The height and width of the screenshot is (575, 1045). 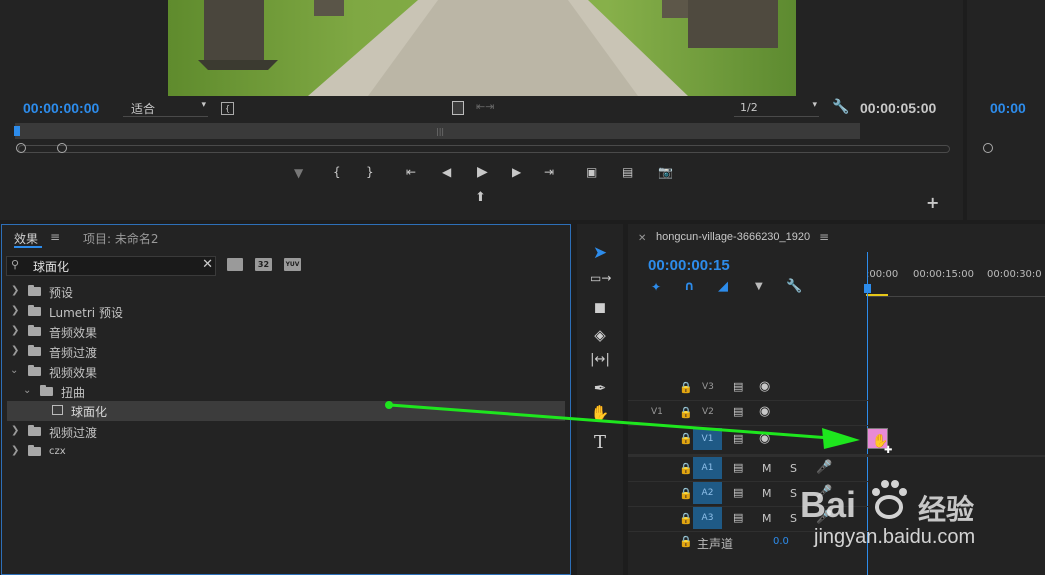 What do you see at coordinates (946, 509) in the screenshot?
I see `watermark-brand2: 经验` at bounding box center [946, 509].